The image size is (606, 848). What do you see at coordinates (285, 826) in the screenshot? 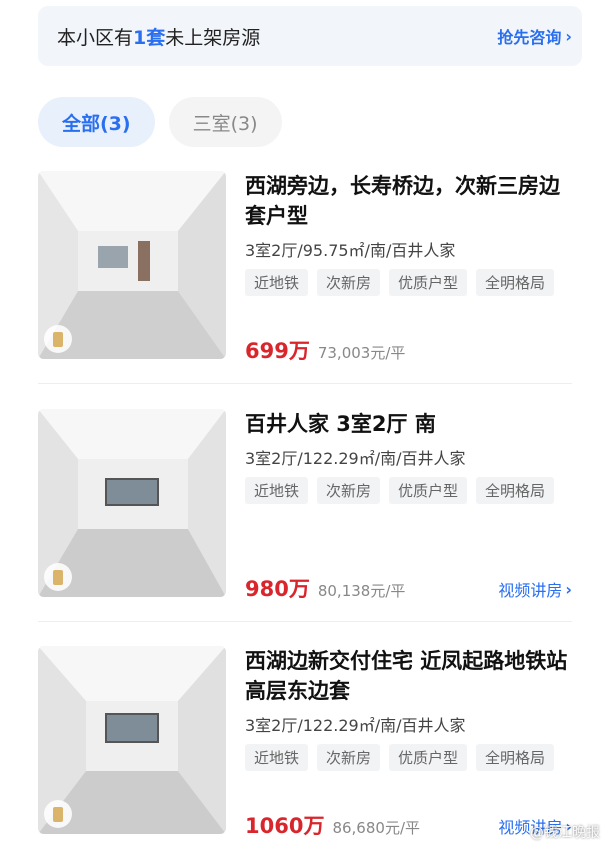
I see `total-price: 1060万` at bounding box center [285, 826].